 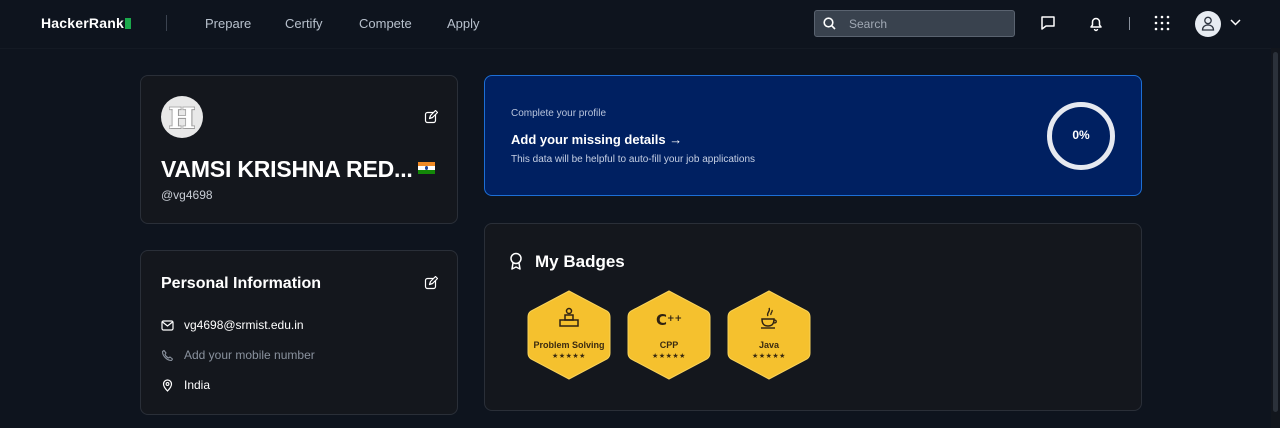 What do you see at coordinates (829, 23) in the screenshot?
I see `search-icon` at bounding box center [829, 23].